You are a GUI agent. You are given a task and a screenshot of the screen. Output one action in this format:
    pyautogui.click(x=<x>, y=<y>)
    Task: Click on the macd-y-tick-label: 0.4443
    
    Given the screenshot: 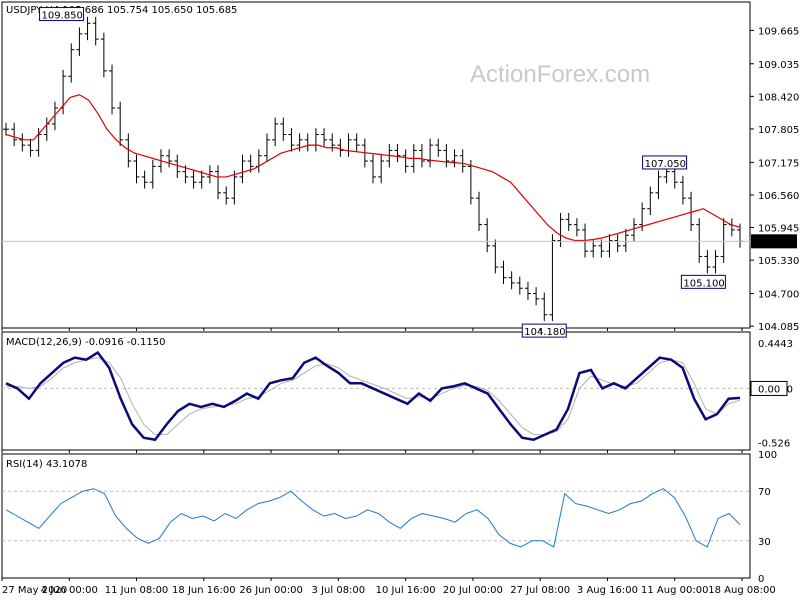 What is the action you would take?
    pyautogui.click(x=775, y=344)
    